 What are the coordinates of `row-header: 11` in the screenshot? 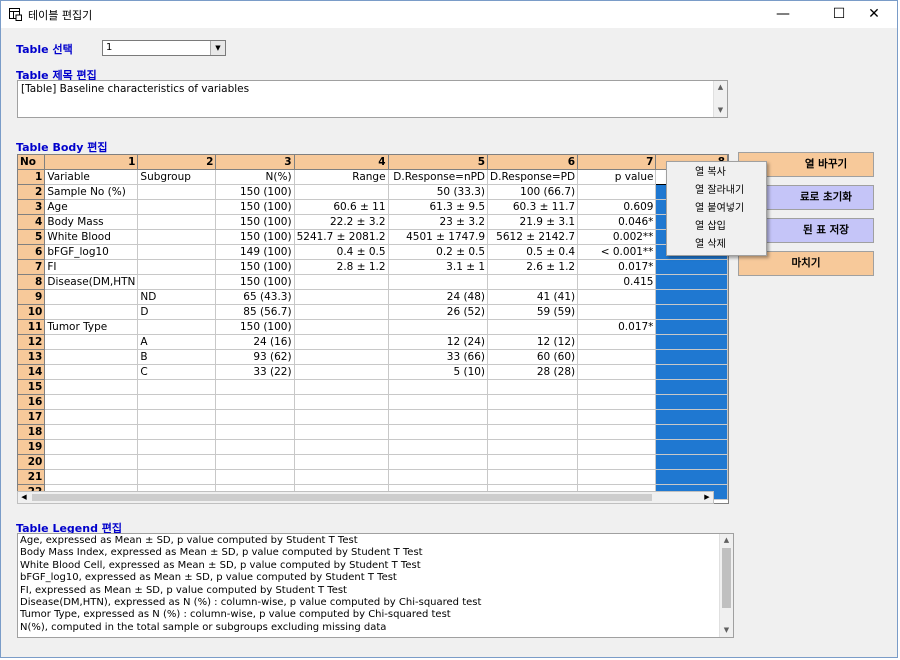 It's located at (32, 327).